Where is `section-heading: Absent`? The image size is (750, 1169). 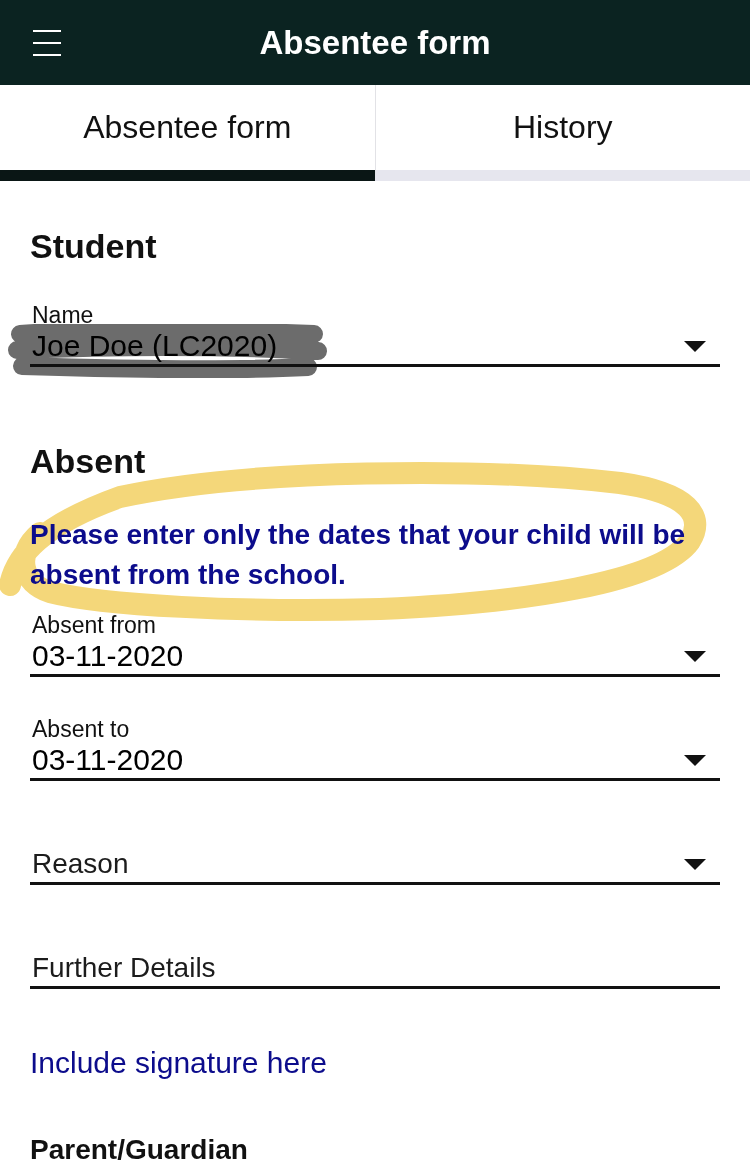
section-heading: Absent is located at coordinates (88, 461).